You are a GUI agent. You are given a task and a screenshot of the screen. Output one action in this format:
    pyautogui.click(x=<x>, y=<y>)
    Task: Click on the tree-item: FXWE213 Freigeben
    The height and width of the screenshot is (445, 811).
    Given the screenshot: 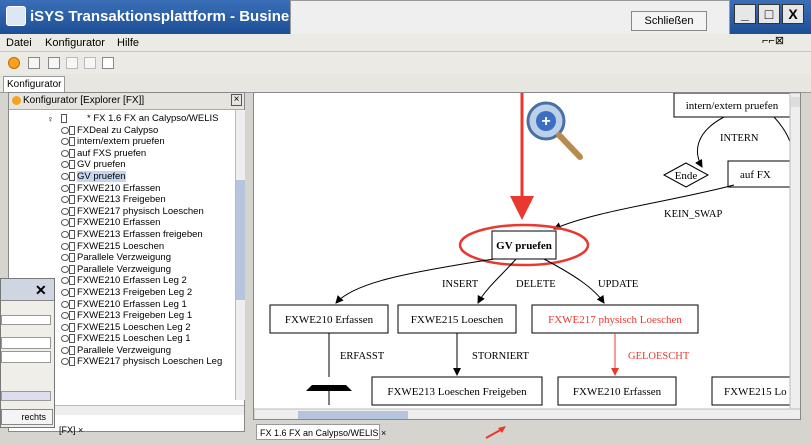 What is the action you would take?
    pyautogui.click(x=137, y=200)
    